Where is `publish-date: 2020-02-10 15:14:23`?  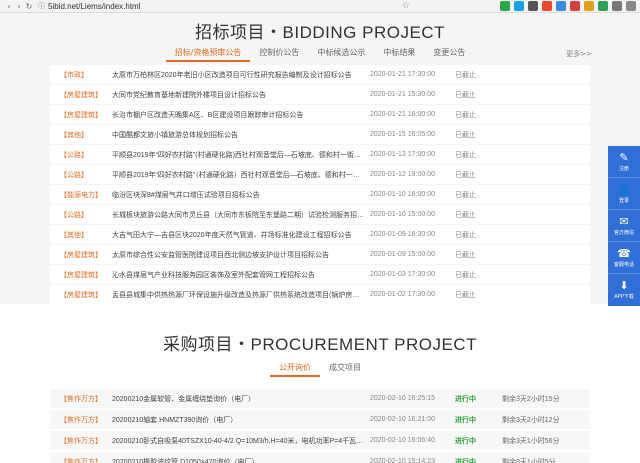 publish-date: 2020-02-10 15:14:23 is located at coordinates (402, 460).